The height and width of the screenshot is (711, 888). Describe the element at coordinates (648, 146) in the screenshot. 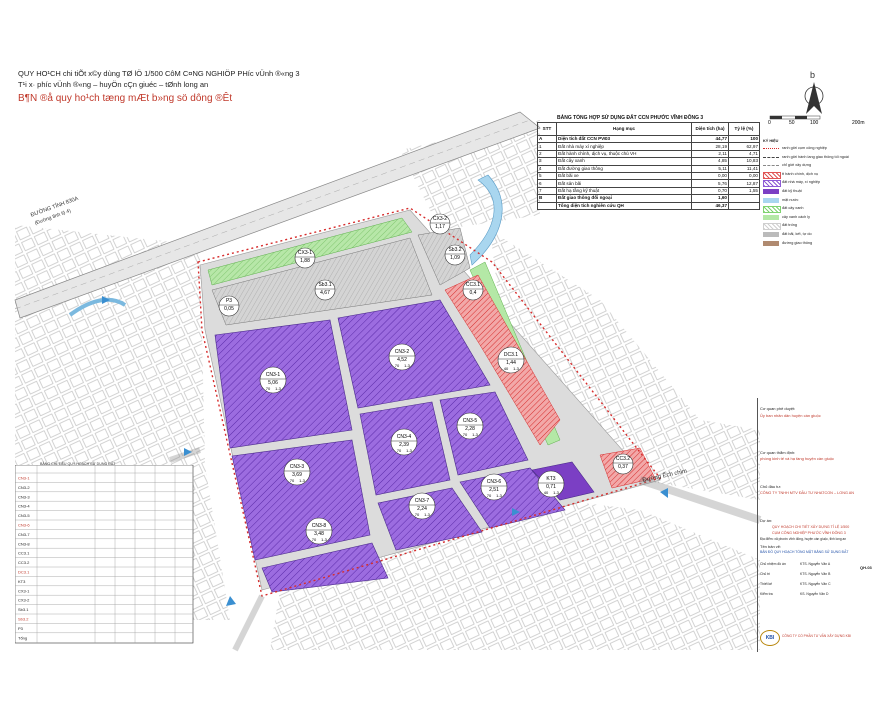

I see `land-use-row: 1 Đất nhà máy xí nghiệp 28,19 62,97` at that location.